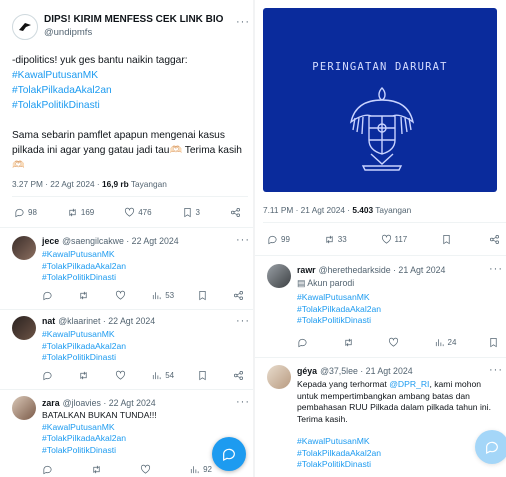 The height and width of the screenshot is (477, 506). I want to click on reply-button: 98, so click(25, 212).